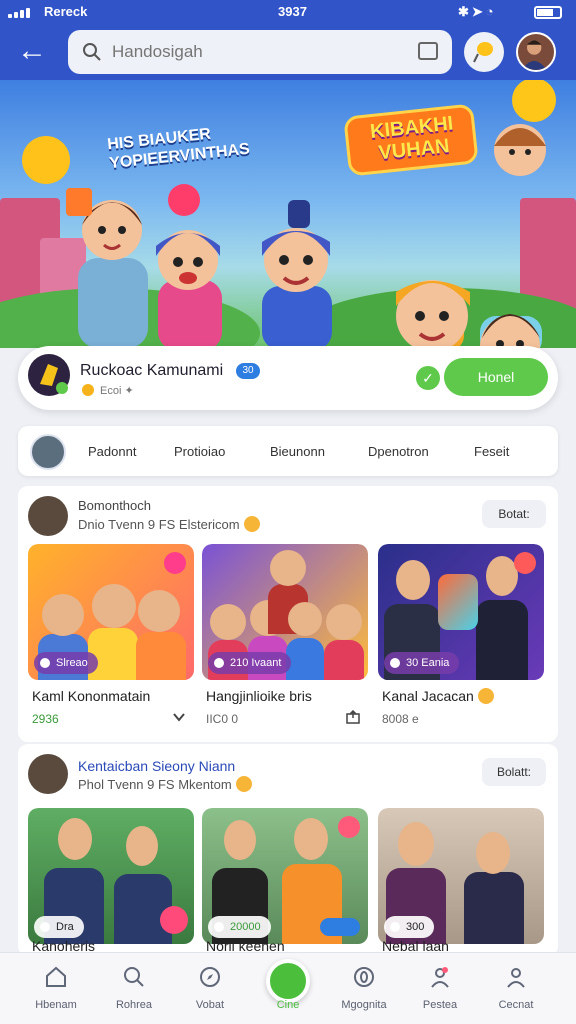 The image size is (576, 1024). I want to click on nav-coins: Mgognita, so click(364, 989).